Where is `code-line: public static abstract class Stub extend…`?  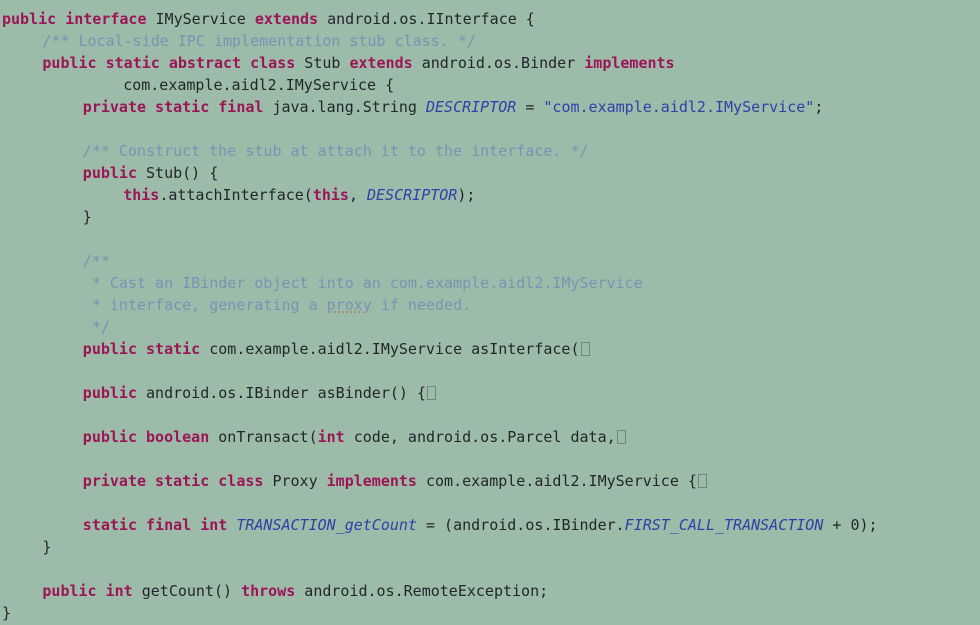 code-line: public static abstract class Stub extend… is located at coordinates (490, 63).